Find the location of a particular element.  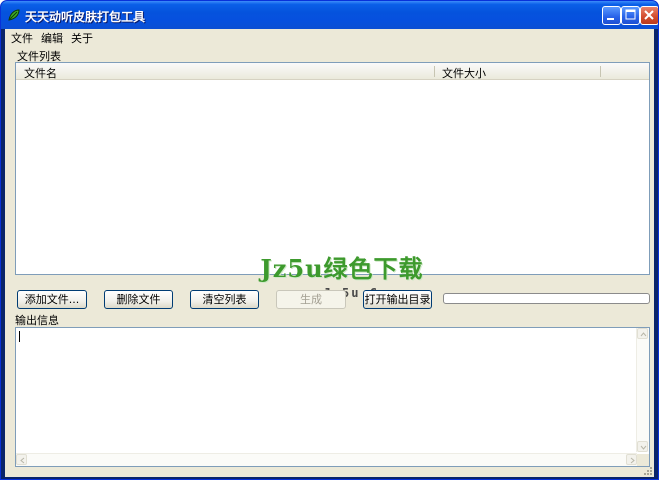

scroll-down-button is located at coordinates (642, 446).